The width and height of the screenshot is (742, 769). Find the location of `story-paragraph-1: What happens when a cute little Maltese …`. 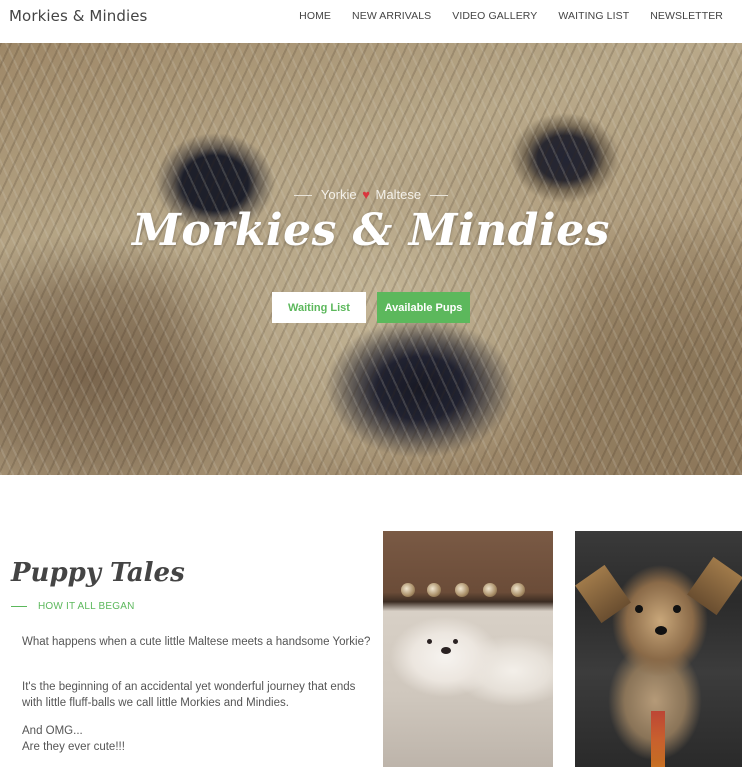

story-paragraph-1: What happens when a cute little Maltese … is located at coordinates (196, 642).